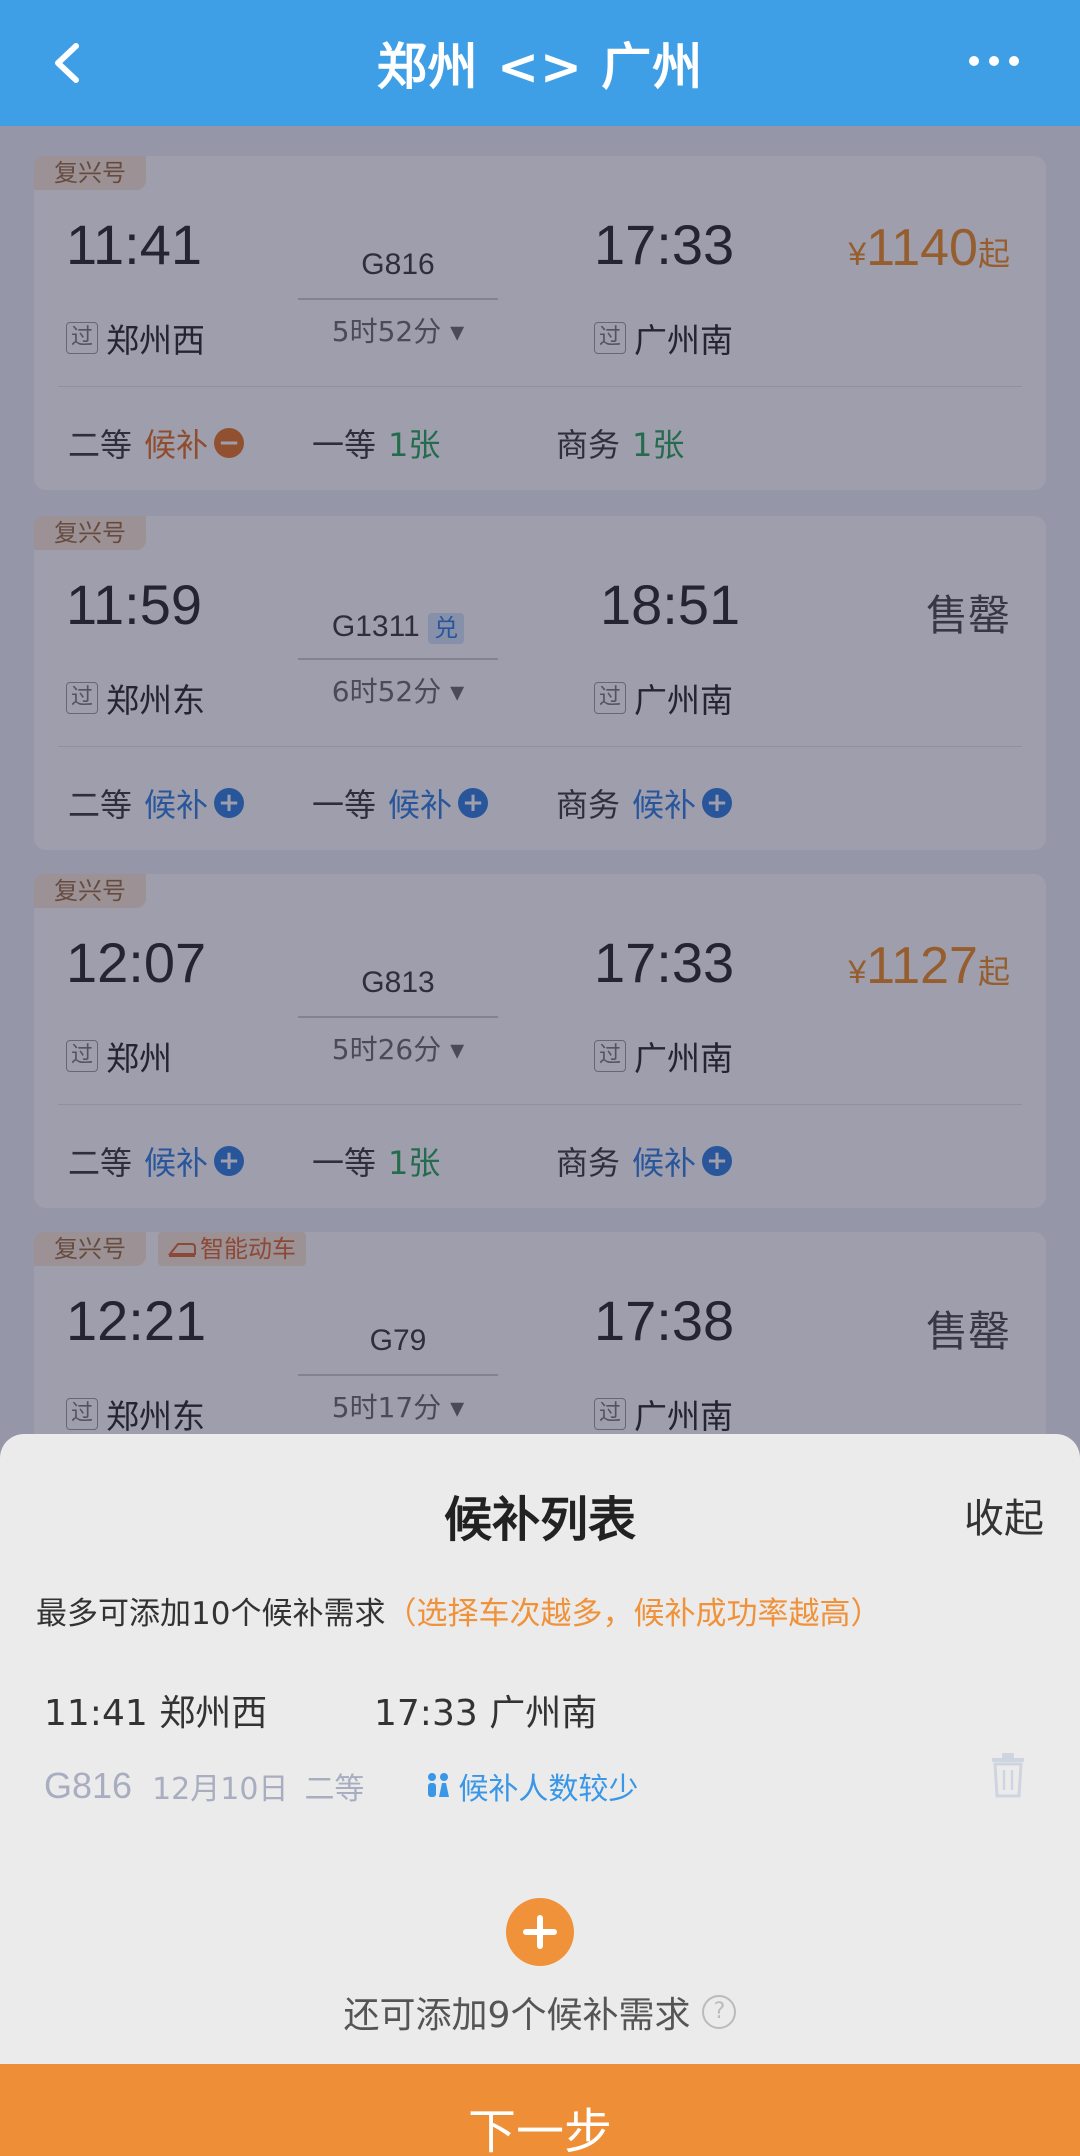  Describe the element at coordinates (439, 1785) in the screenshot. I see `people-icon` at that location.